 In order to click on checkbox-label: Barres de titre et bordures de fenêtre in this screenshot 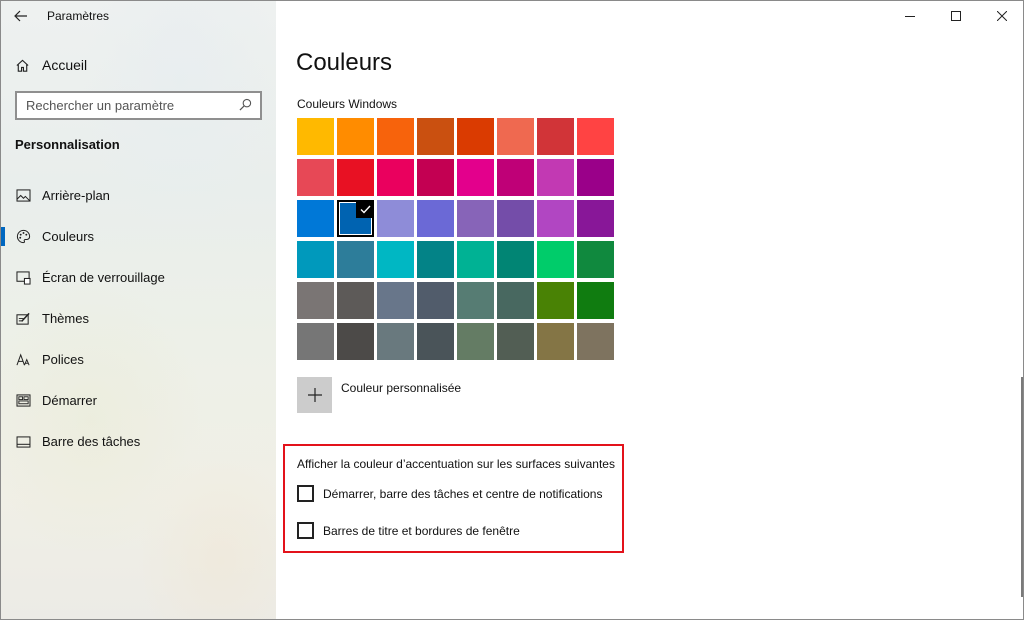, I will do `click(421, 530)`.